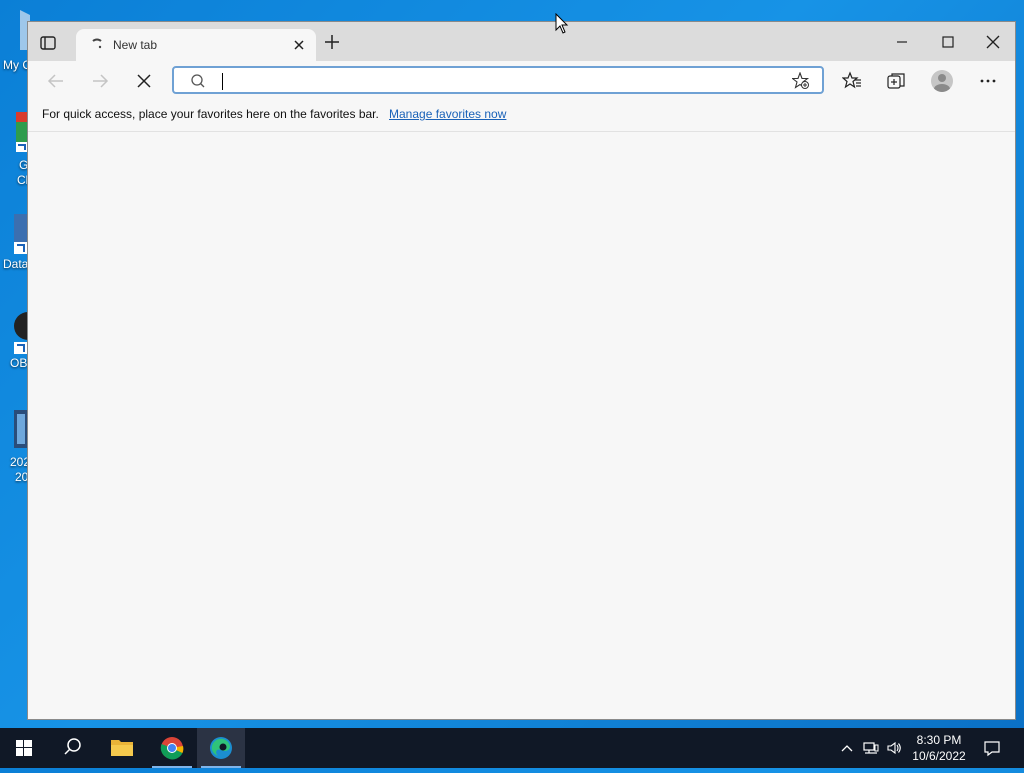 This screenshot has height=773, width=1024. I want to click on mouse-cursor-icon, so click(562, 23).